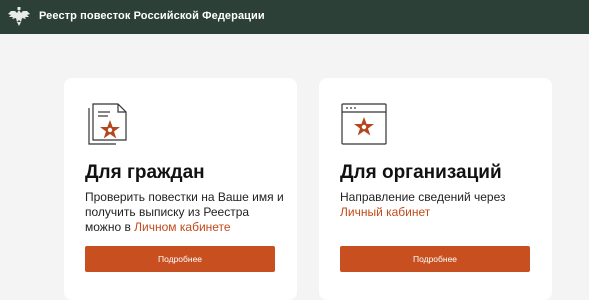 This screenshot has height=300, width=589. Describe the element at coordinates (152, 16) in the screenshot. I see `header-title: Реестр повесток Российской Федерации` at that location.